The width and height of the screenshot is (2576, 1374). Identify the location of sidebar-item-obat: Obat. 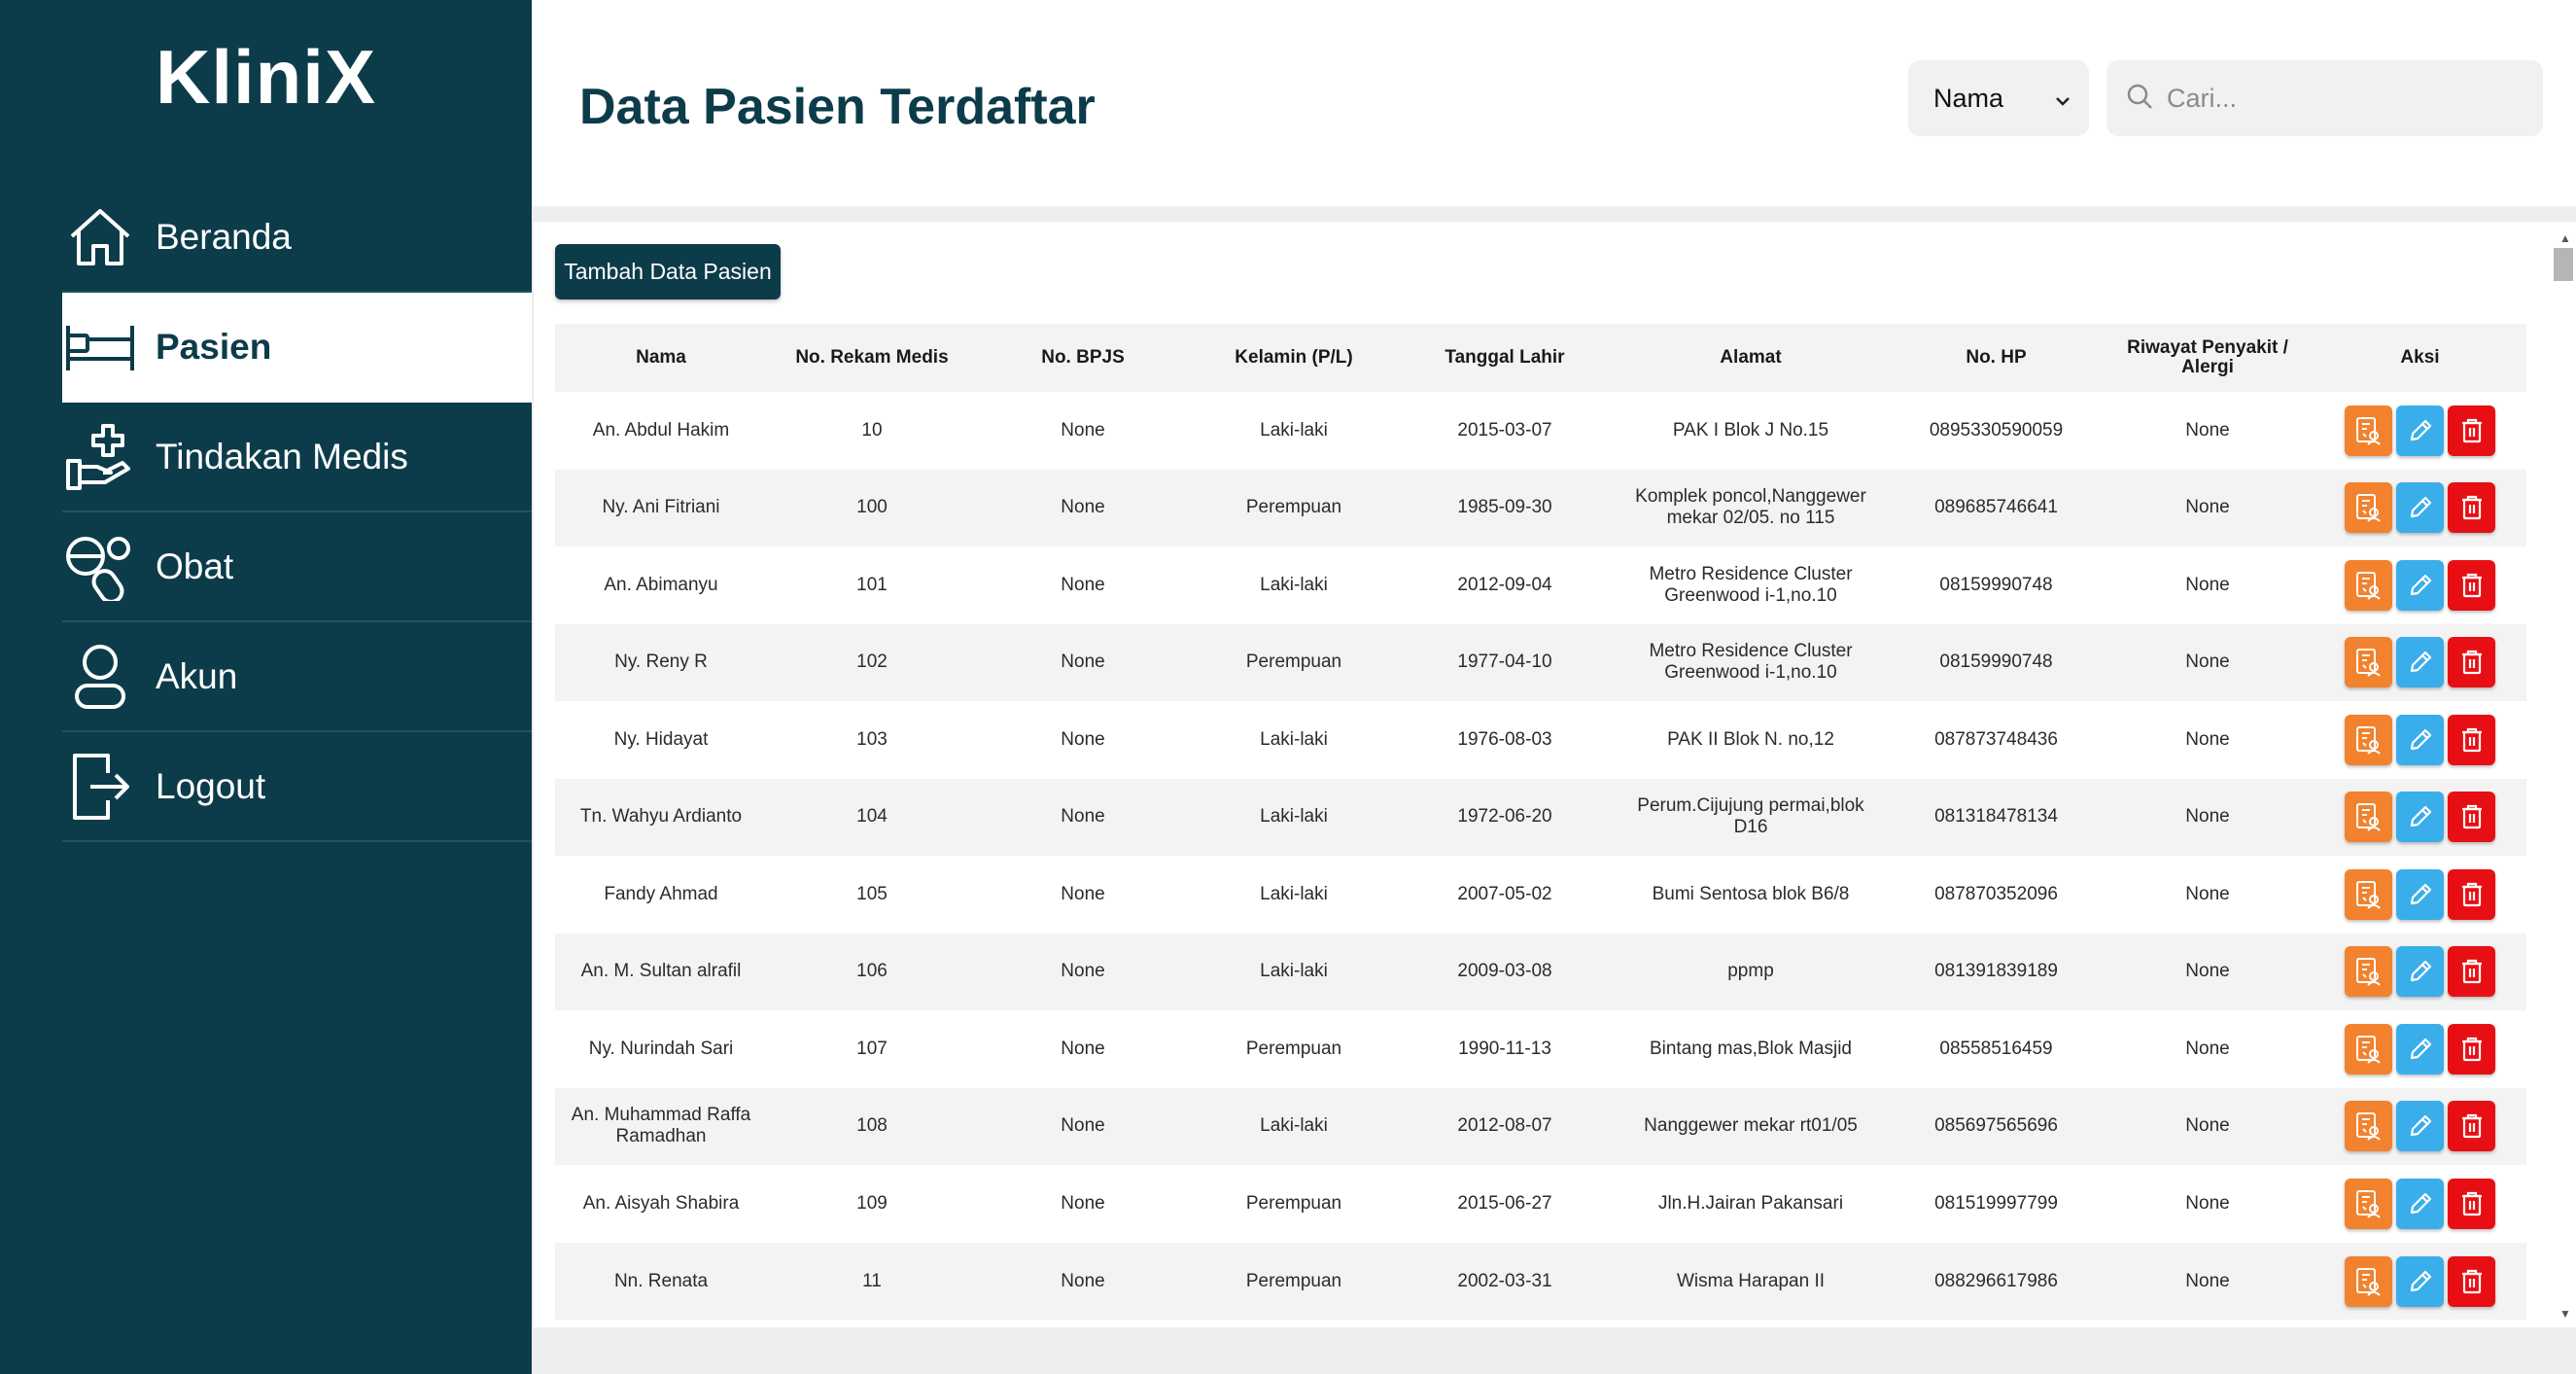
(297, 567).